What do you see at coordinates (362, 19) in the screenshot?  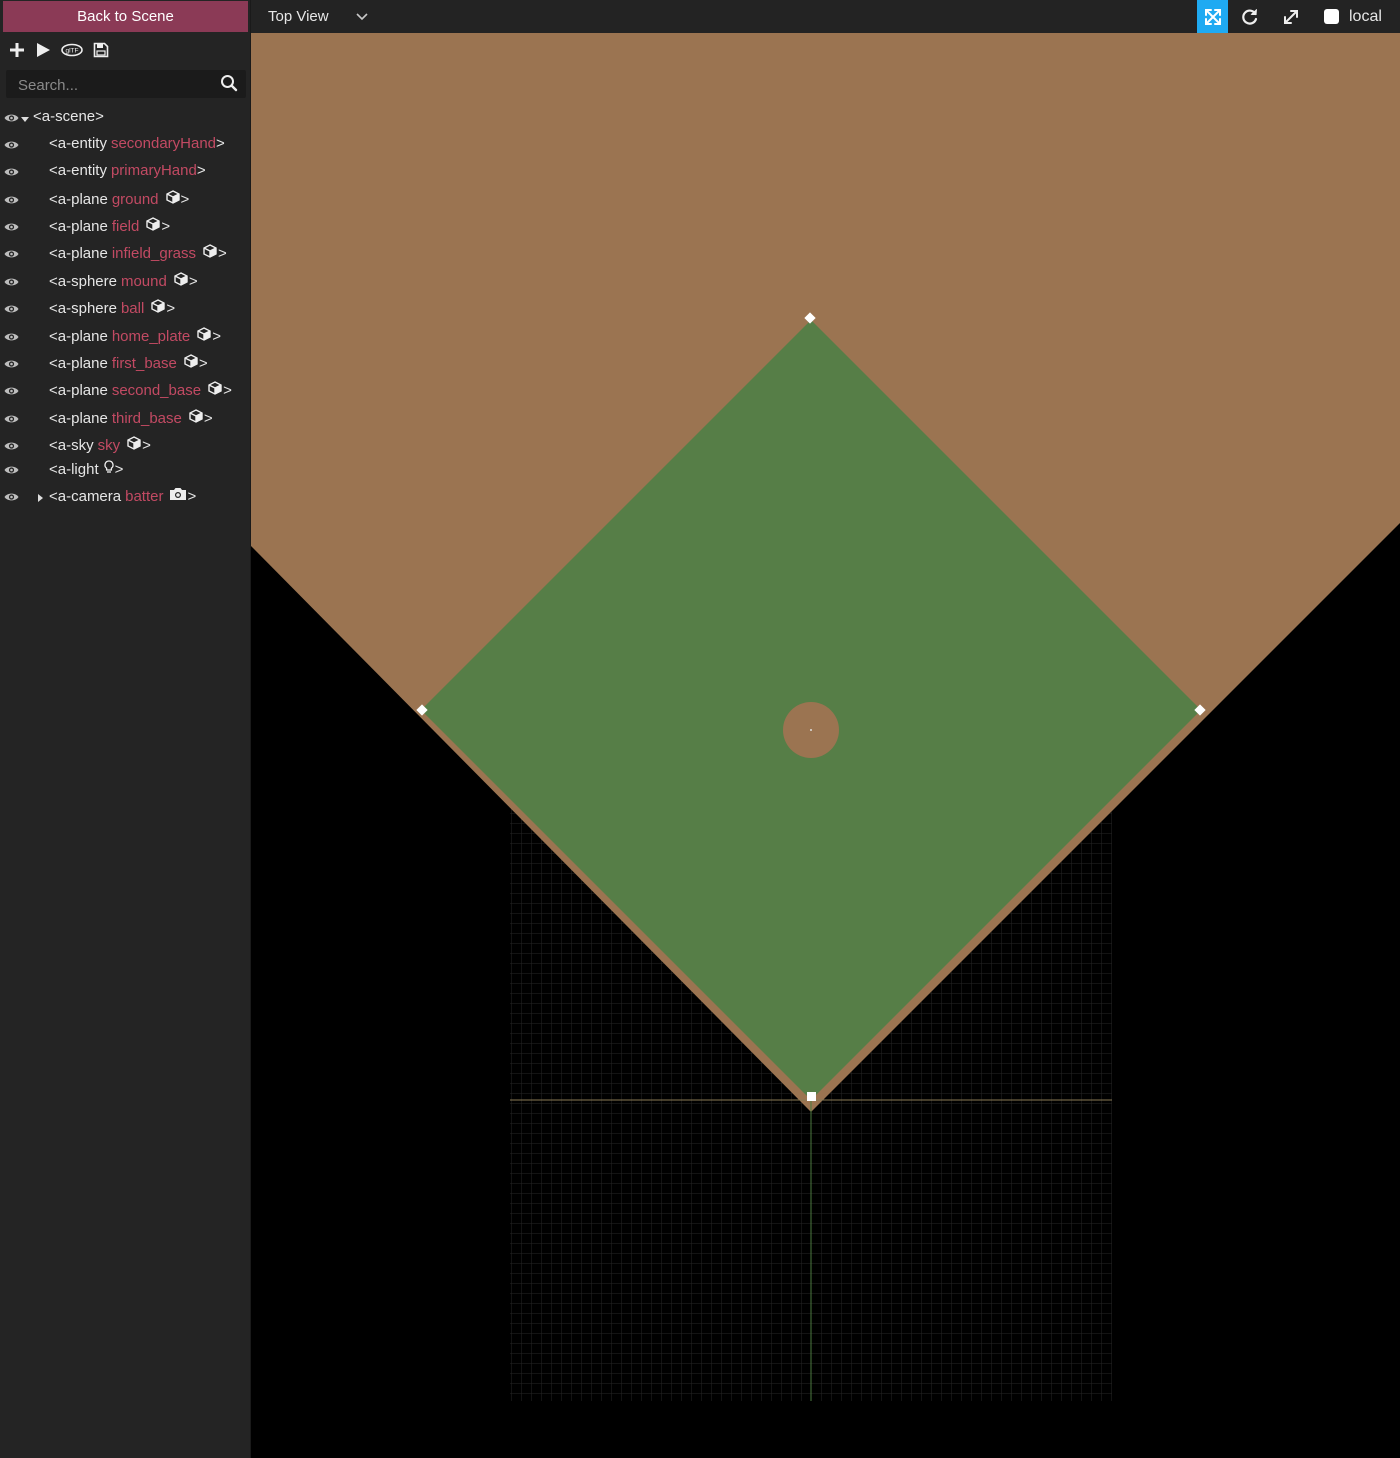 I see `chevron-down-icon` at bounding box center [362, 19].